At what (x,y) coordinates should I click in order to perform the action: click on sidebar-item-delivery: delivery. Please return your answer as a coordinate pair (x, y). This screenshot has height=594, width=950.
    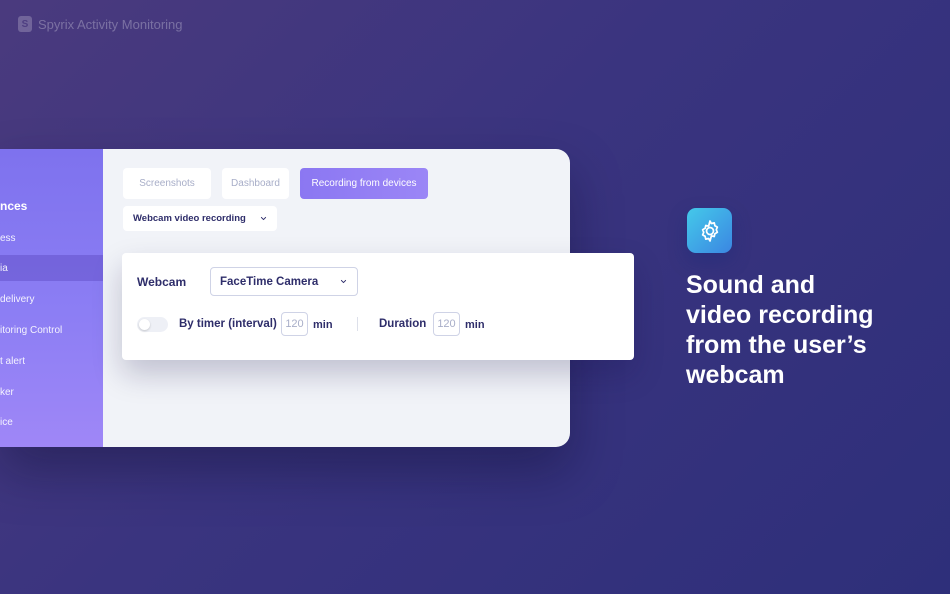
    Looking at the image, I should click on (51, 299).